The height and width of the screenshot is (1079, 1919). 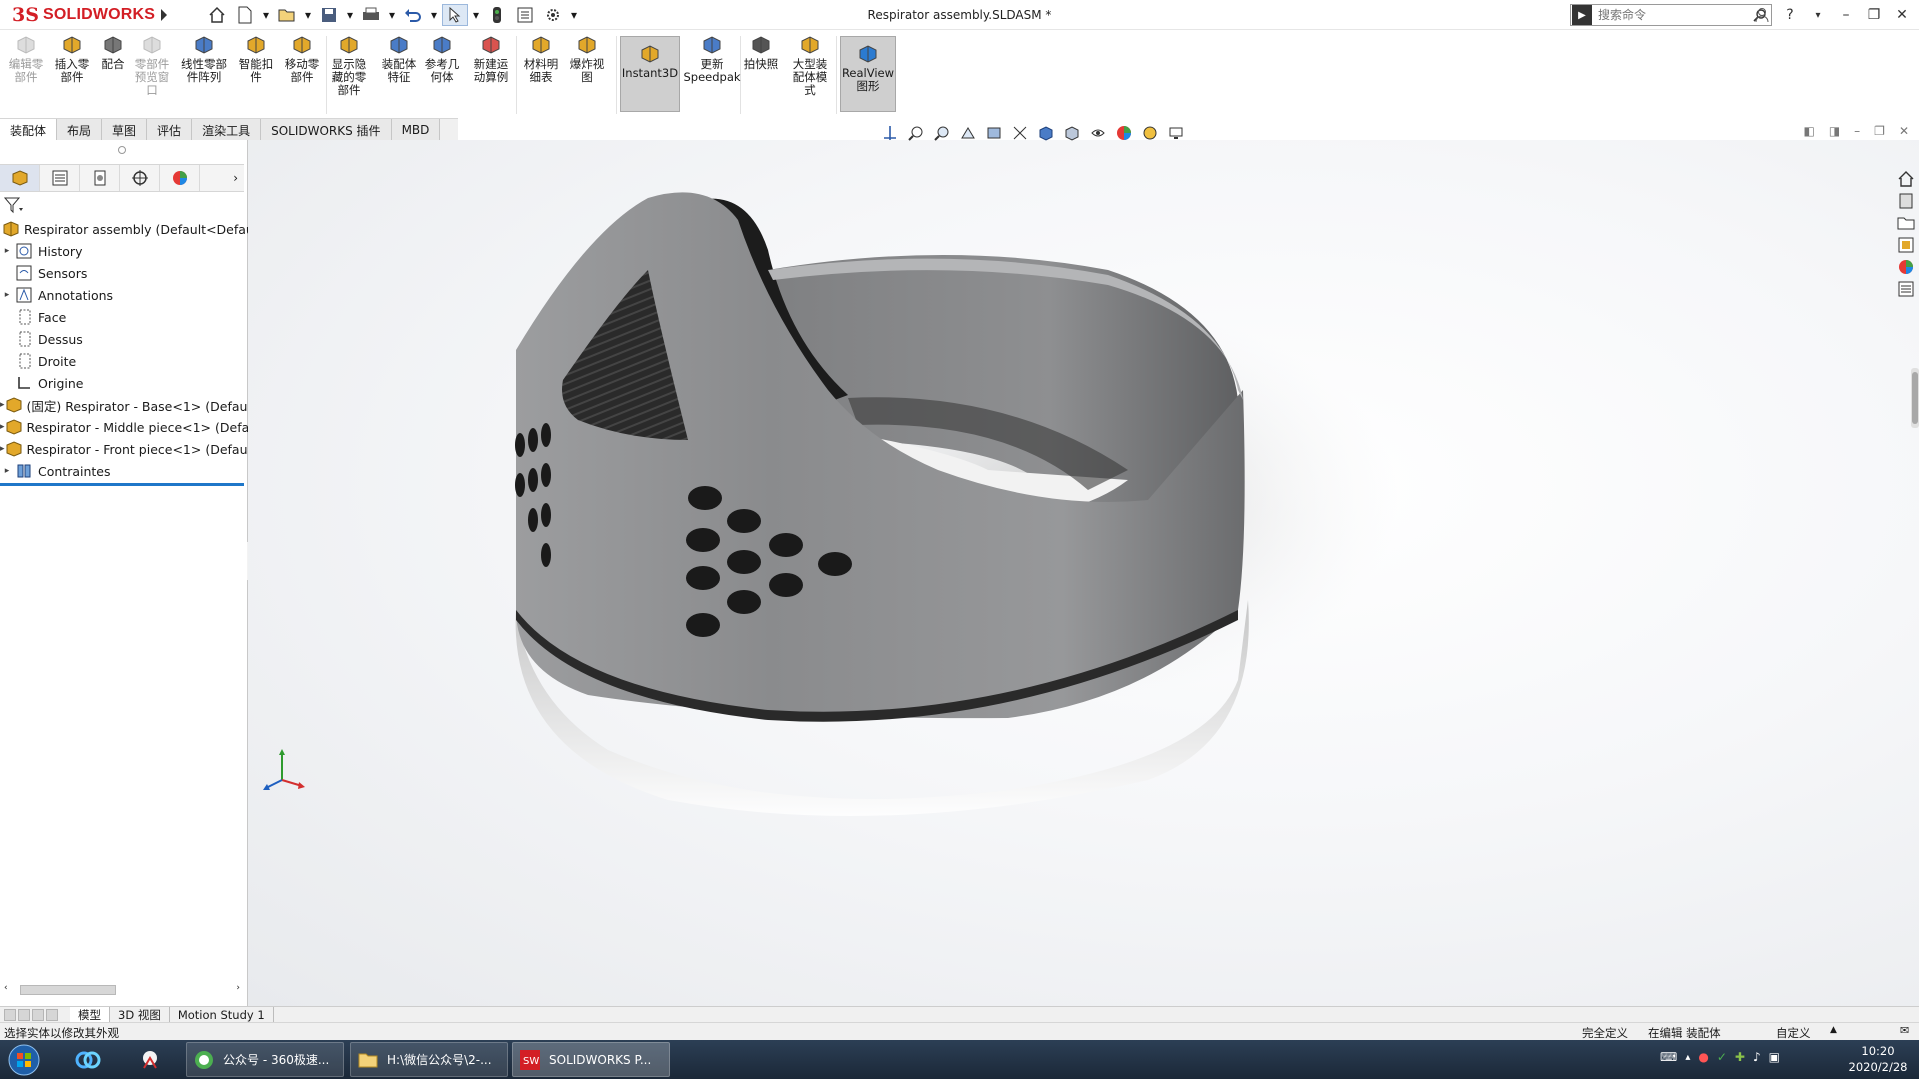 I want to click on tab-scroll-nav, so click(x=35, y=1014).